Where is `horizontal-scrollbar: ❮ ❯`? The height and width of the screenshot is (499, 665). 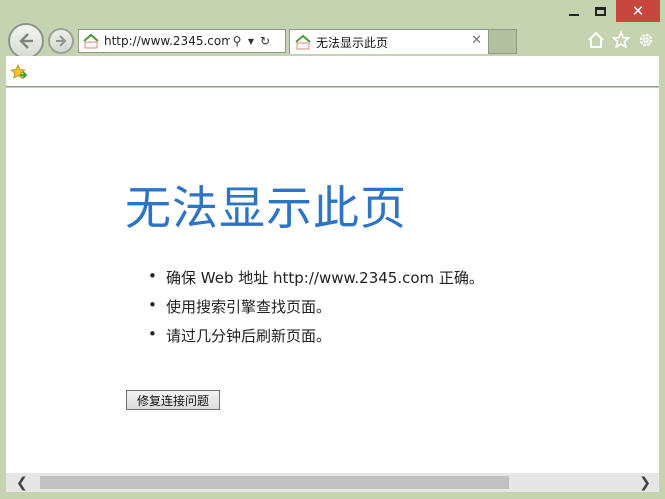 horizontal-scrollbar: ❮ ❯ is located at coordinates (332, 482).